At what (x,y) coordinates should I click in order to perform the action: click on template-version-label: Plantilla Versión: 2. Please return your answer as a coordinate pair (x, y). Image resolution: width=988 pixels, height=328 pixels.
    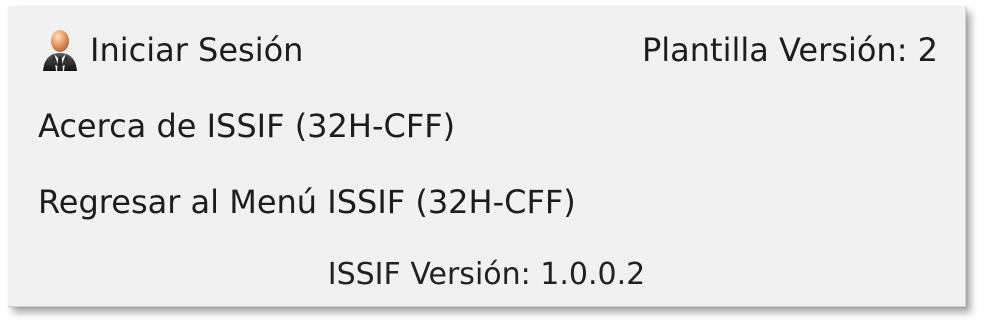
    Looking at the image, I should click on (789, 50).